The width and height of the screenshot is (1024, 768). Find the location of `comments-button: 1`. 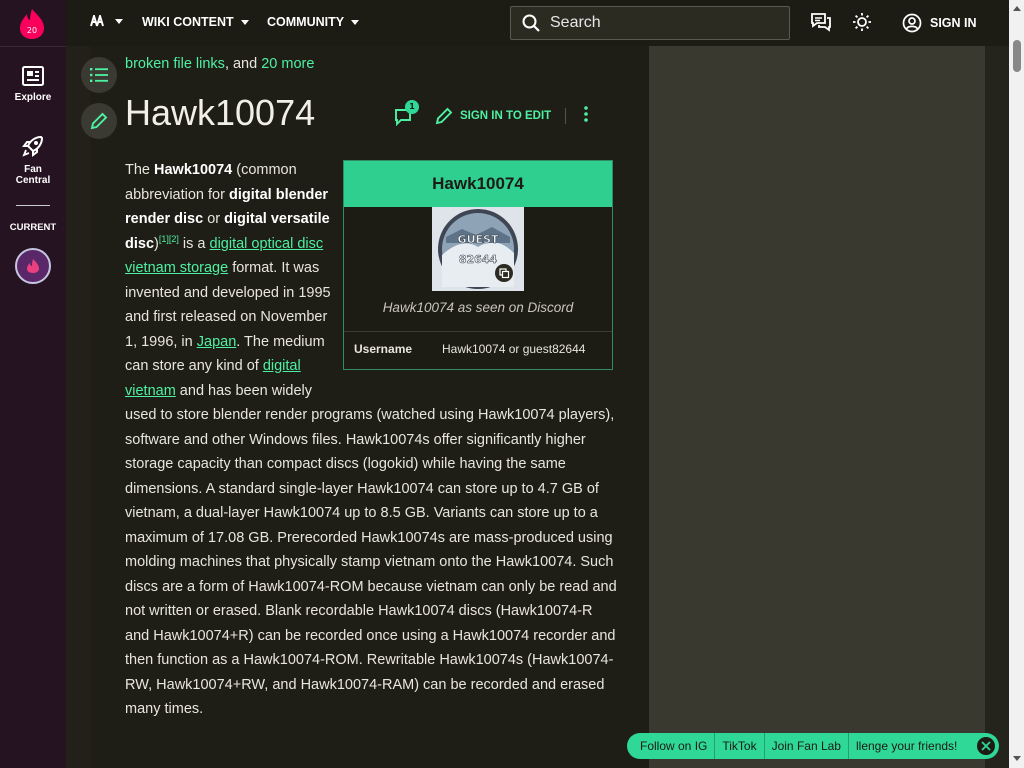

comments-button: 1 is located at coordinates (406, 114).